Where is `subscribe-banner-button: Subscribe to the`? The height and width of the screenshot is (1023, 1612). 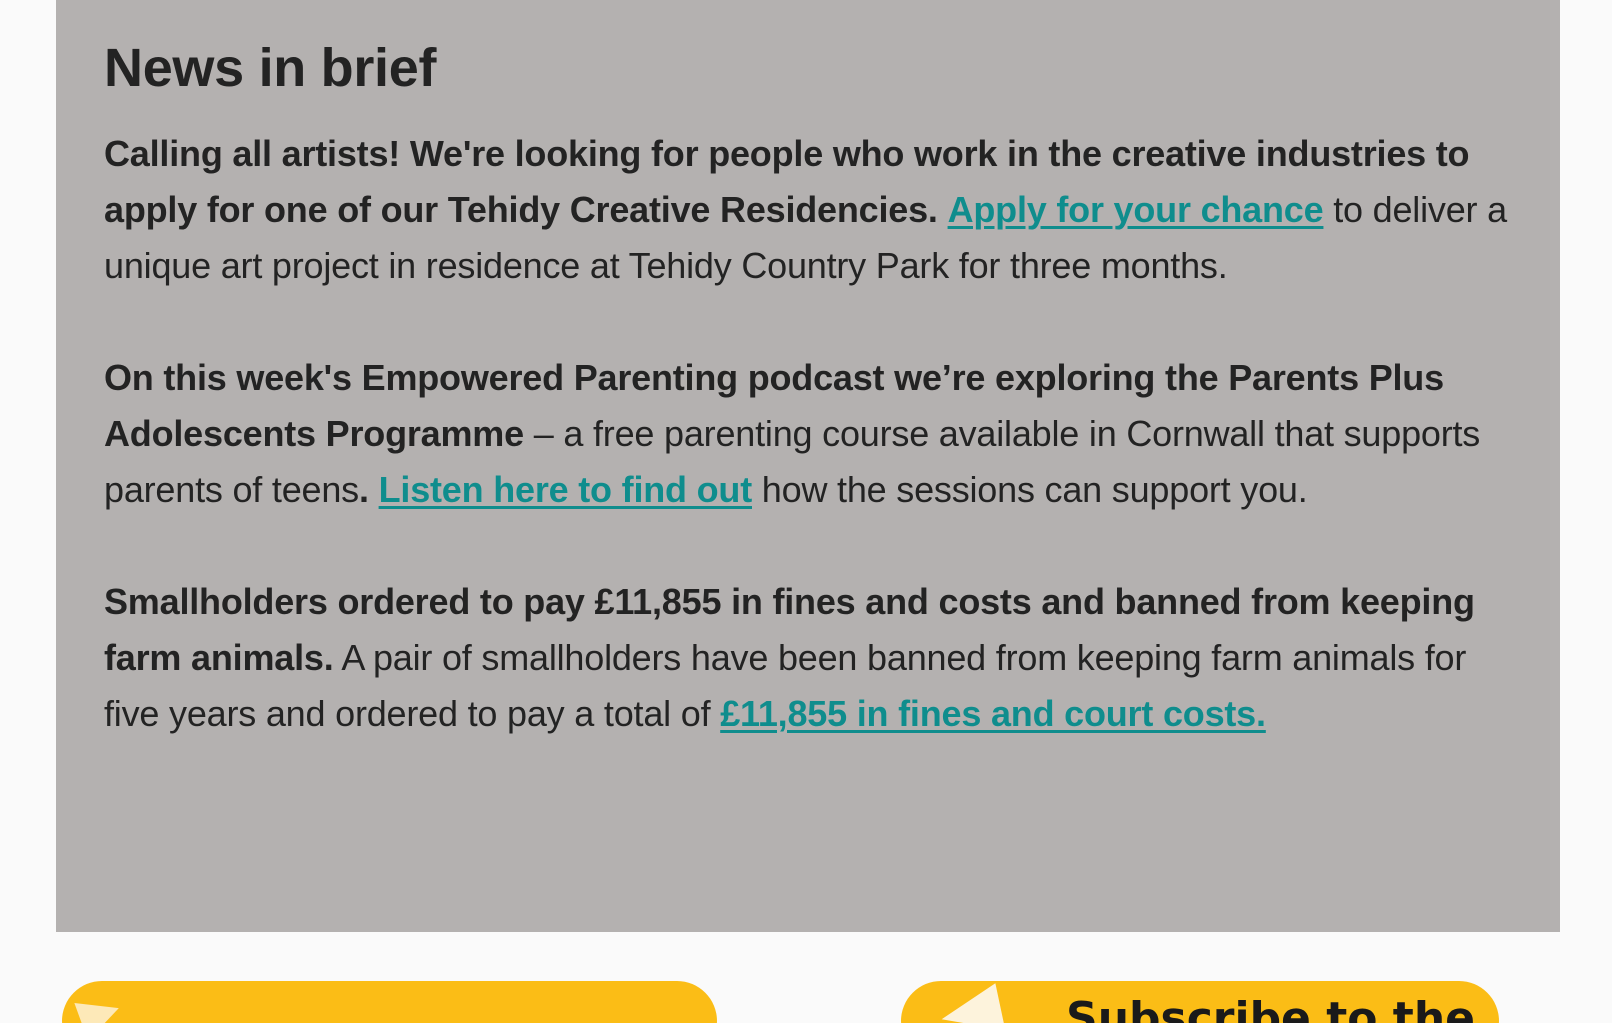
subscribe-banner-button: Subscribe to the is located at coordinates (1200, 1002).